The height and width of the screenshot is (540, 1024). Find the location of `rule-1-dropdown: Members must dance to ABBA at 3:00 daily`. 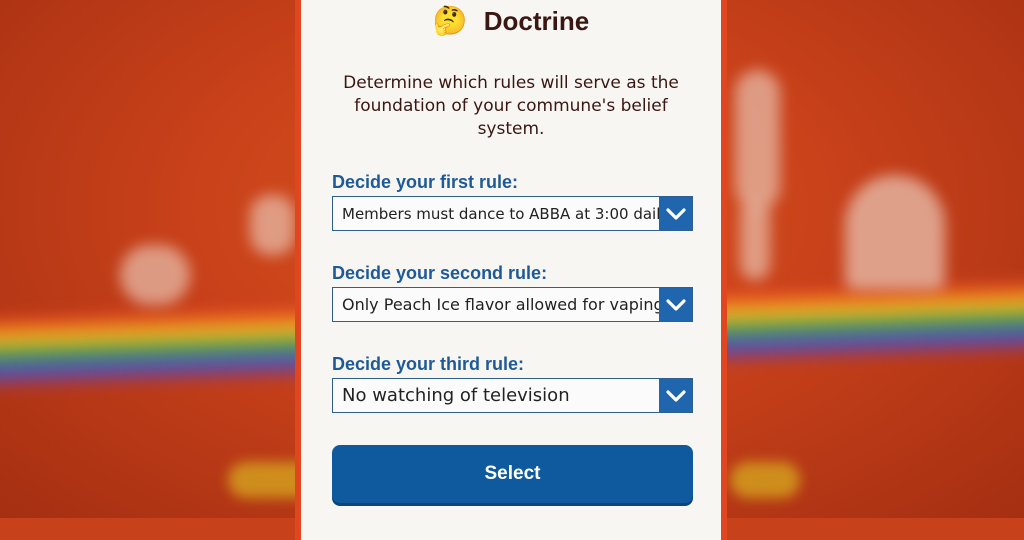

rule-1-dropdown: Members must dance to ABBA at 3:00 daily is located at coordinates (512, 213).